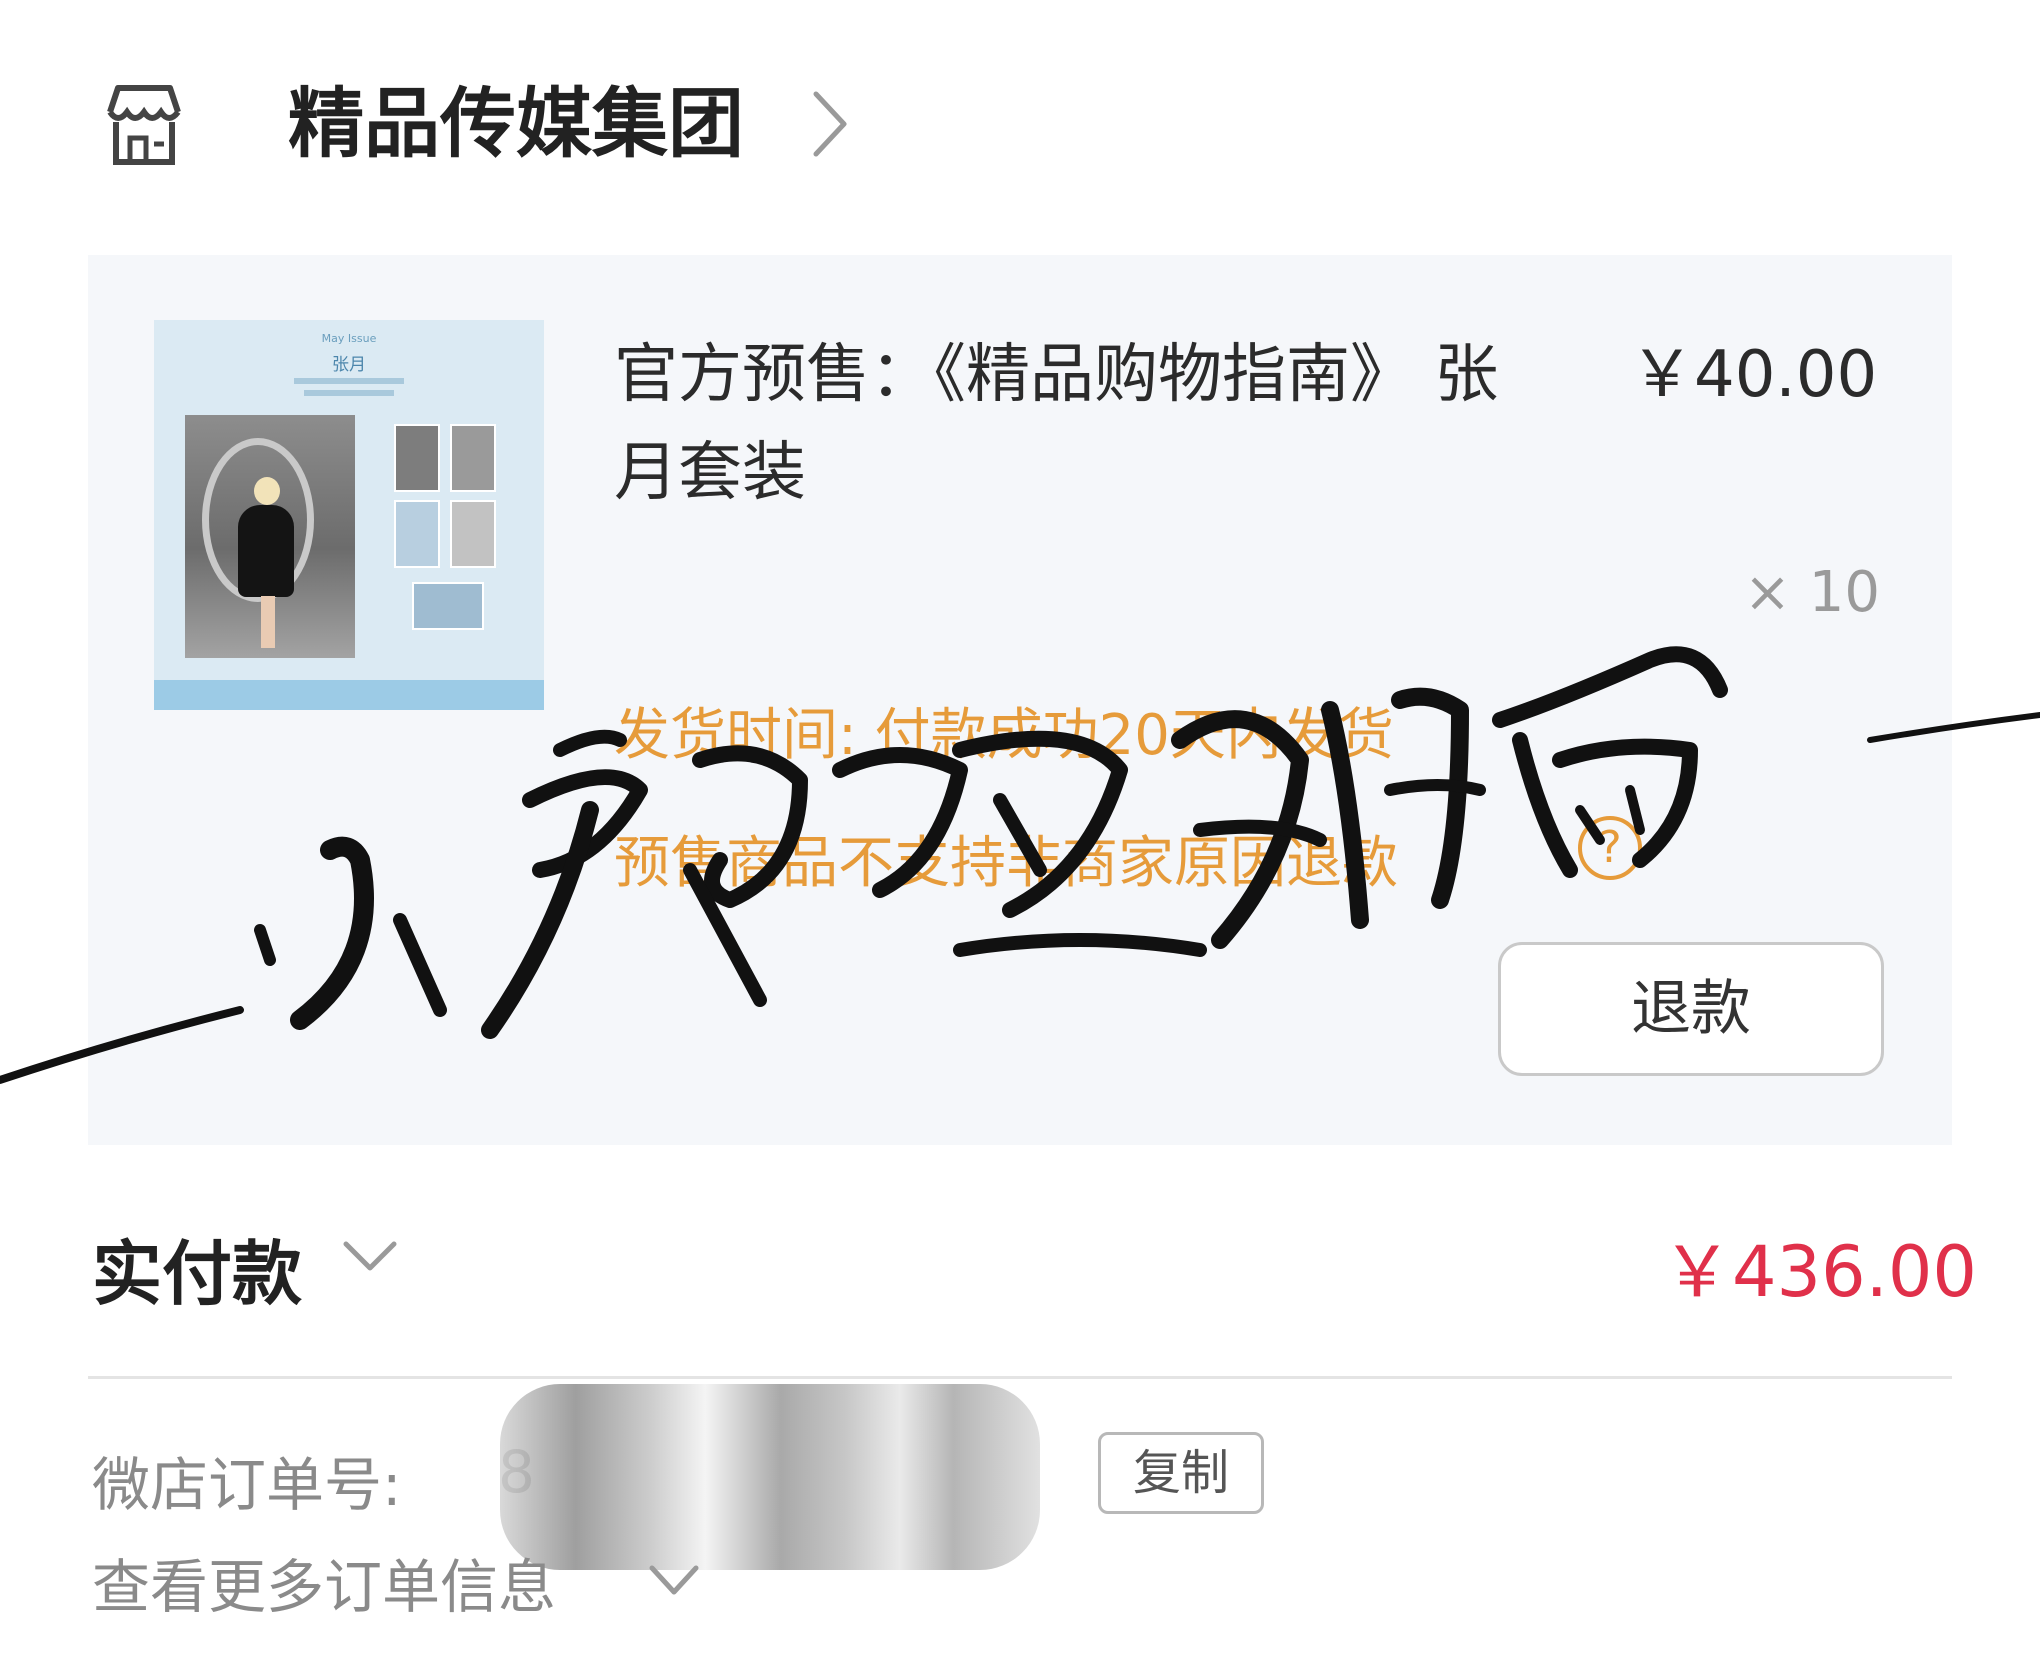  Describe the element at coordinates (197, 1268) in the screenshot. I see `paid-amount-label: 实付款` at that location.